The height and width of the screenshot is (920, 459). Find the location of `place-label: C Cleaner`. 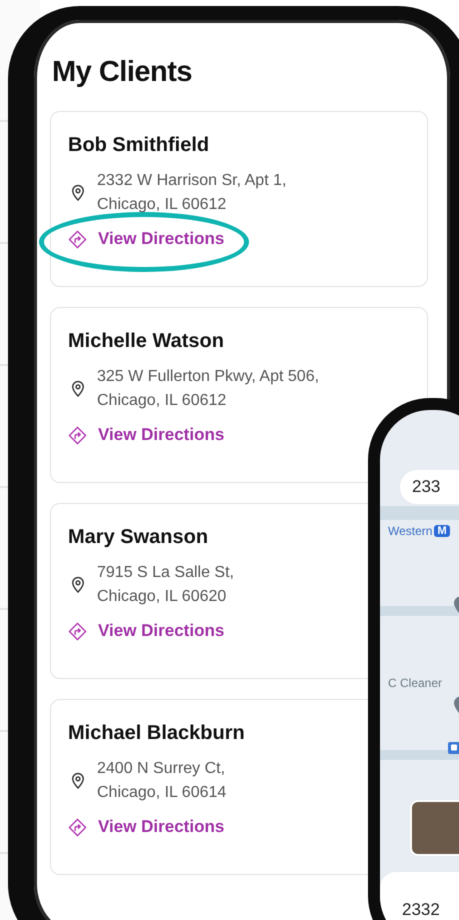

place-label: C Cleaner is located at coordinates (415, 683).